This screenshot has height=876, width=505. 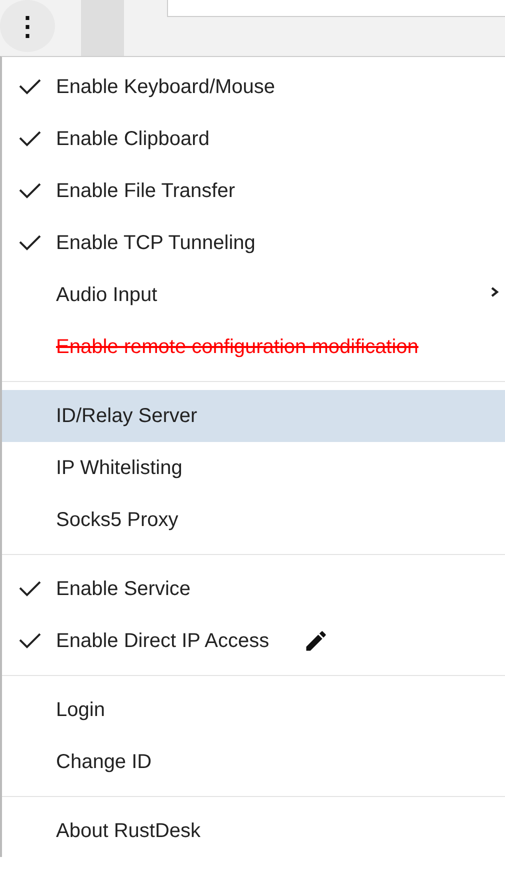 What do you see at coordinates (253, 416) in the screenshot?
I see `menu-item: ID/Relay Server` at bounding box center [253, 416].